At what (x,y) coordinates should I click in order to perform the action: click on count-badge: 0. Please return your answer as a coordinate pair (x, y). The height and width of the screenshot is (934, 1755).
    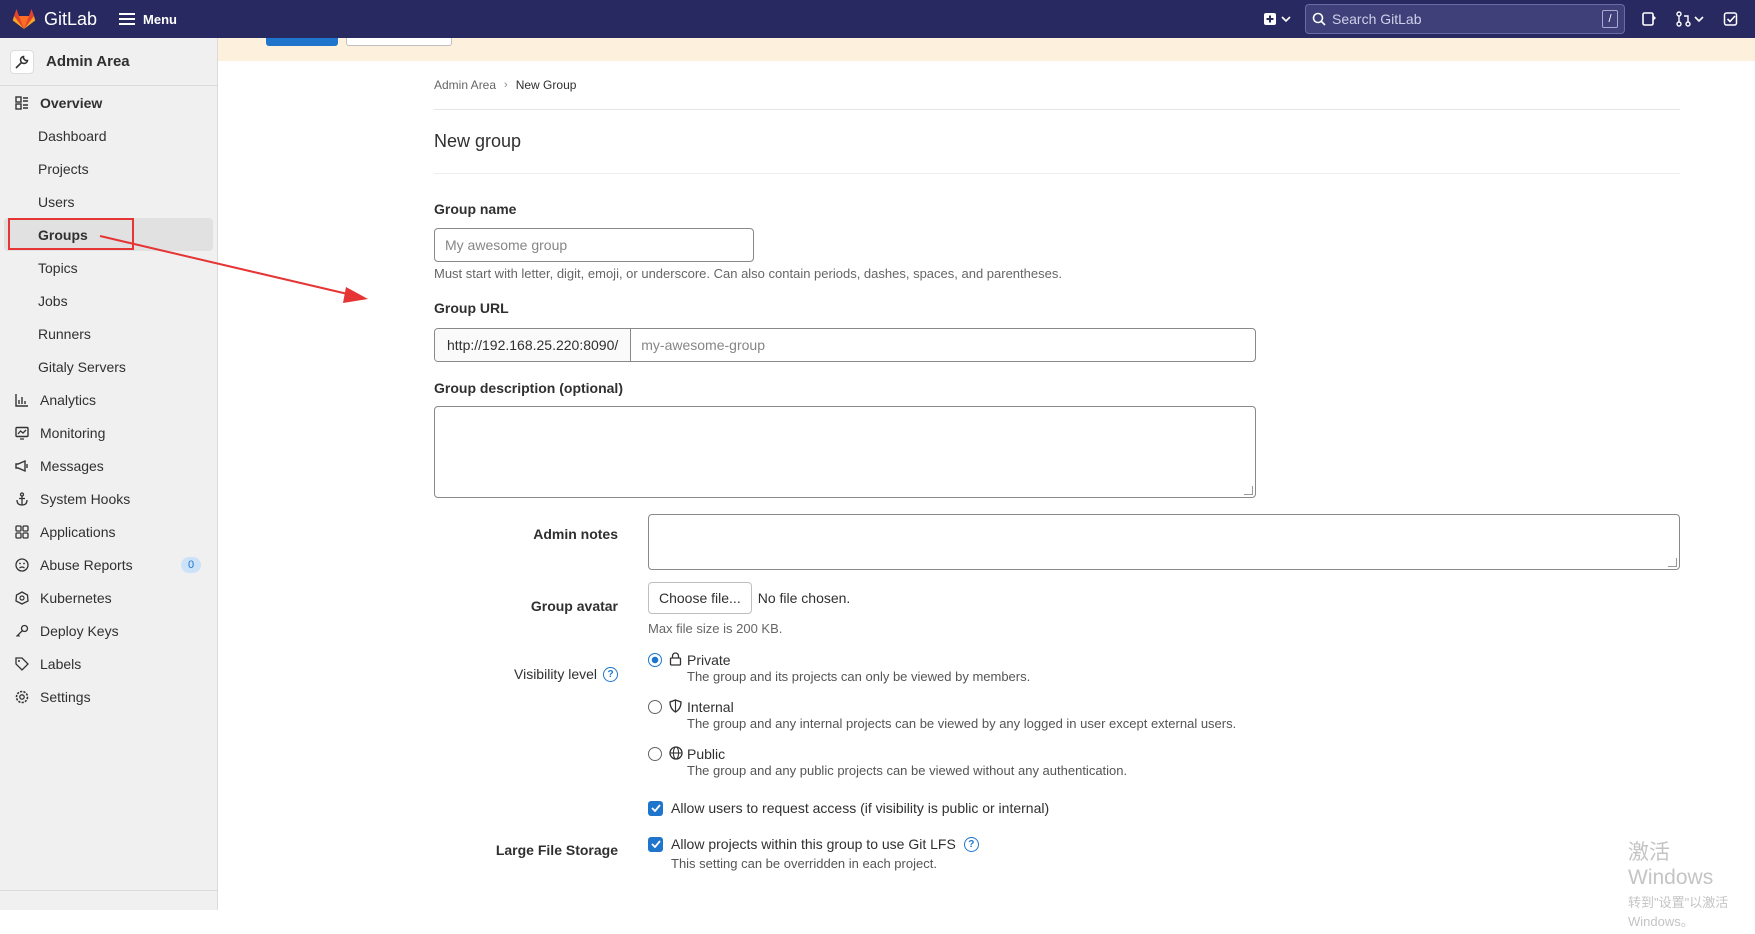
    Looking at the image, I should click on (191, 564).